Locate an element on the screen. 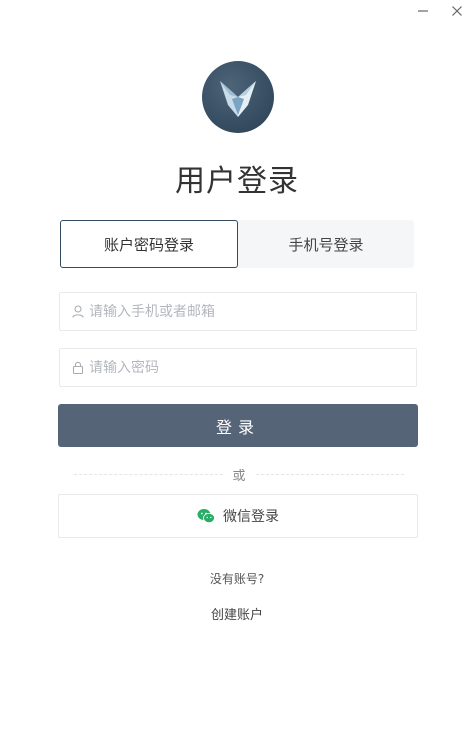  wechat-login-button: 微信登录 is located at coordinates (238, 516).